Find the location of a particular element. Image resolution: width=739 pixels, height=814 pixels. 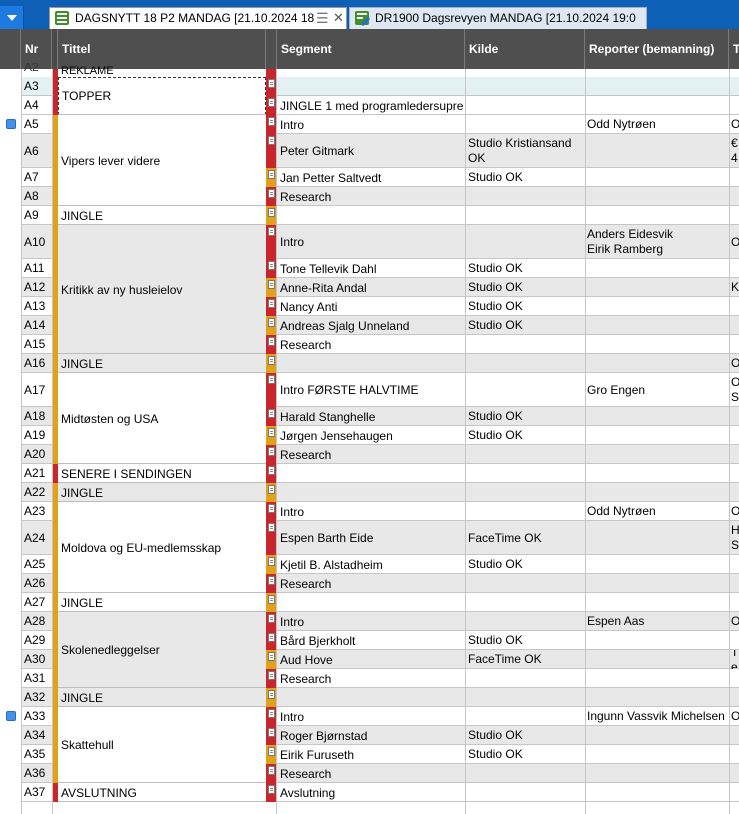

column-header-reporter: Reporter (bemanning) is located at coordinates (657, 49).